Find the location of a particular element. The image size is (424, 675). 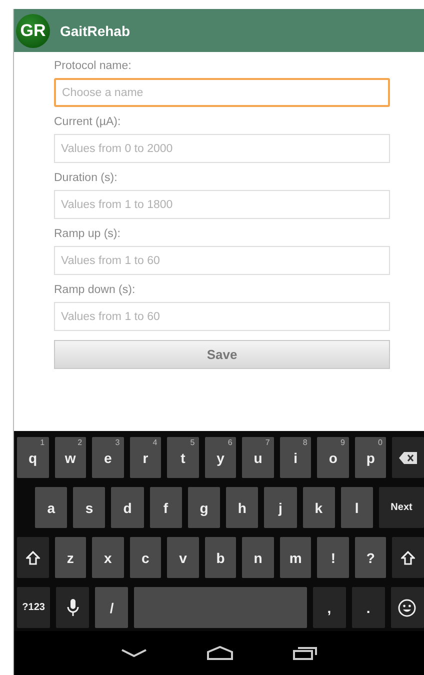

save-button: Save is located at coordinates (222, 354).